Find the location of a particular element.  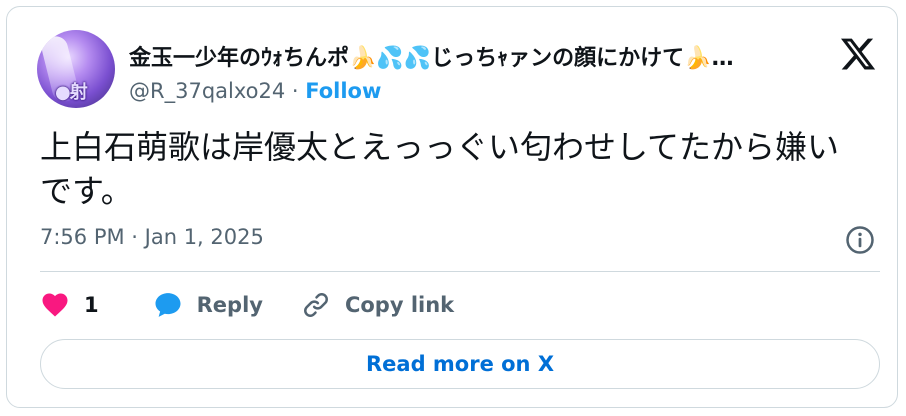

copy-link-button: Copy link is located at coordinates (377, 305).